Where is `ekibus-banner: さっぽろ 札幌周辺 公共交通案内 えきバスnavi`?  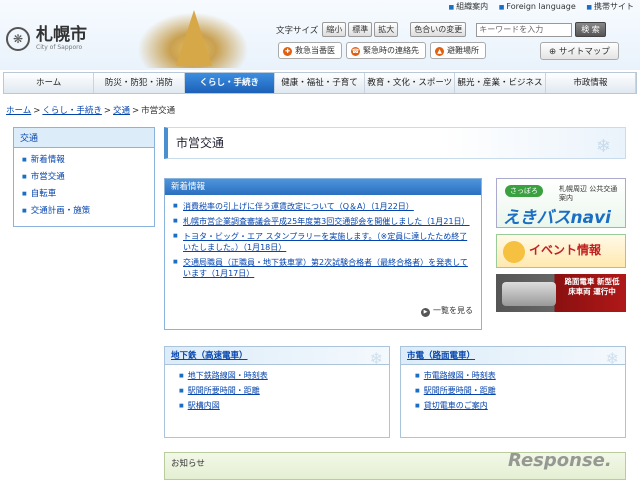
ekibus-banner: さっぽろ 札幌周辺 公共交通案内 えきバスnavi is located at coordinates (561, 203).